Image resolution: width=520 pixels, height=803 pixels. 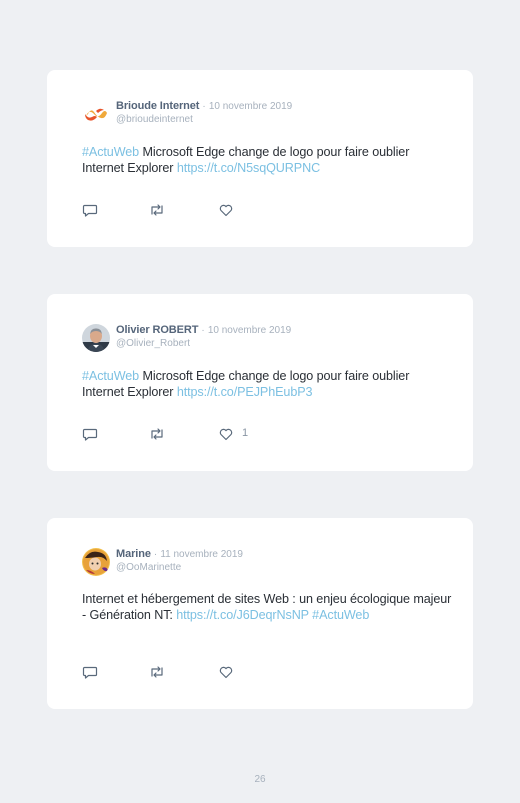 What do you see at coordinates (133, 554) in the screenshot?
I see `display-name: Marine` at bounding box center [133, 554].